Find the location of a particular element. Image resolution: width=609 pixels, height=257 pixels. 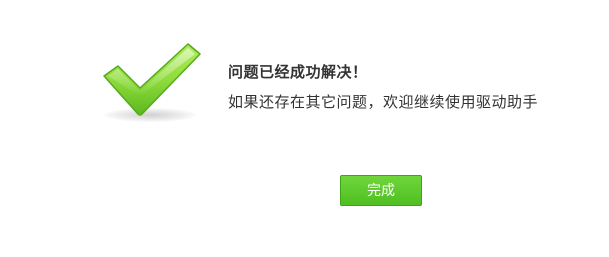

dialog-title: 问题已经成功解决！ is located at coordinates (298, 72).